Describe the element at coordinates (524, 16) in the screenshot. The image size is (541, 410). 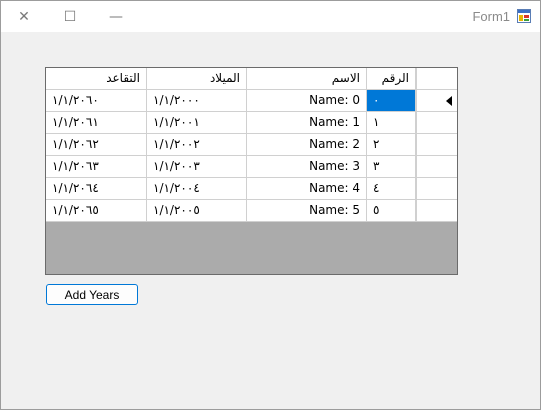
I see `app-icon` at that location.